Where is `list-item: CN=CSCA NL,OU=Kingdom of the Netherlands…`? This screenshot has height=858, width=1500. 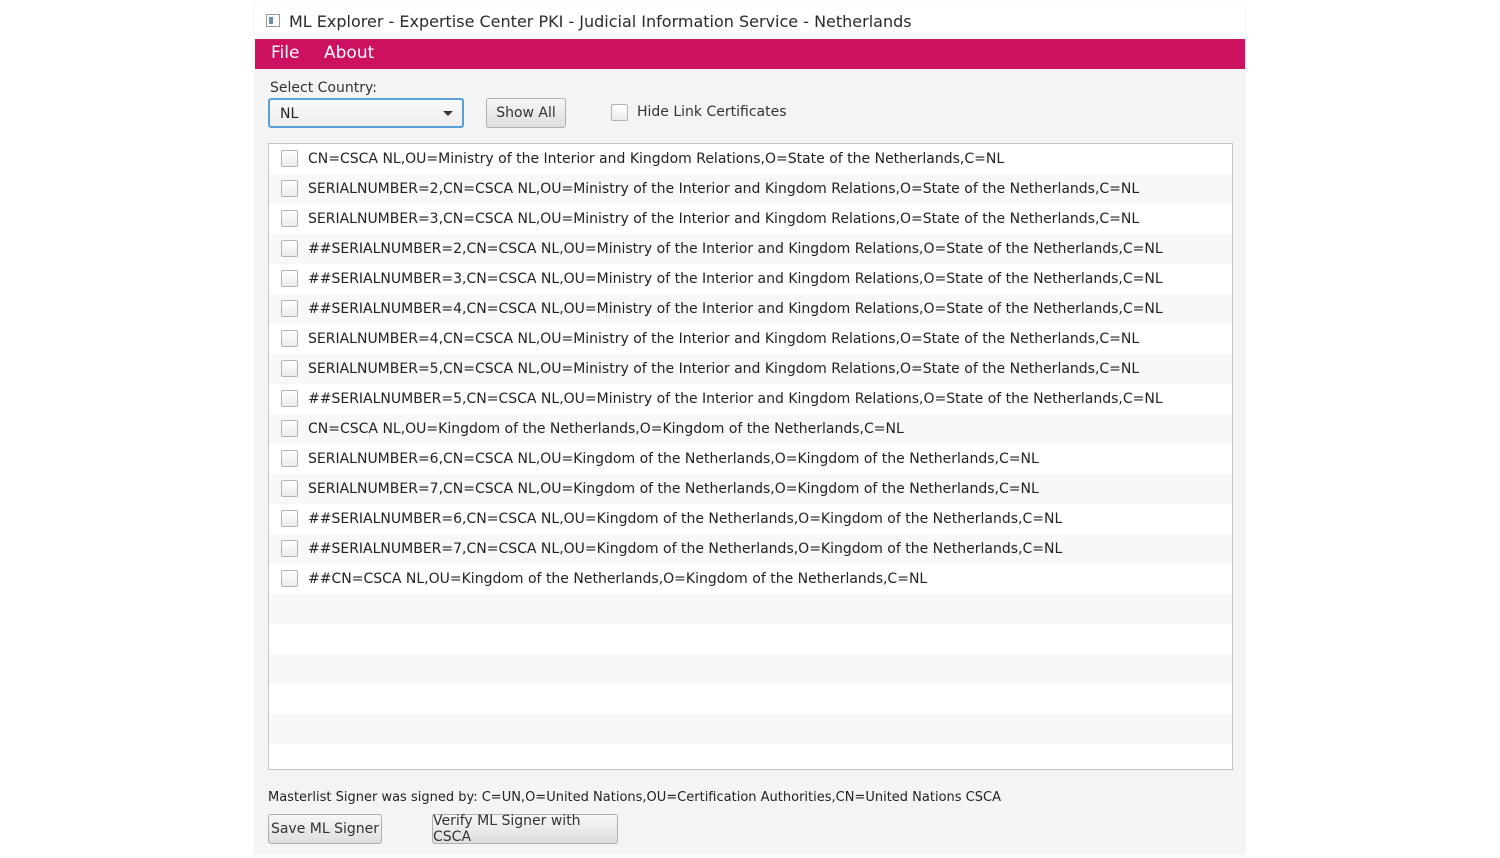
list-item: CN=CSCA NL,OU=Kingdom of the Netherlands… is located at coordinates (750, 429).